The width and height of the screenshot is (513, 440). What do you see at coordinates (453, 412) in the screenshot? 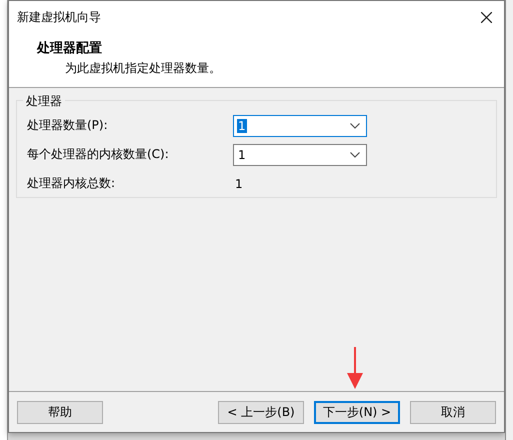
I see `wizard-button: 取消` at bounding box center [453, 412].